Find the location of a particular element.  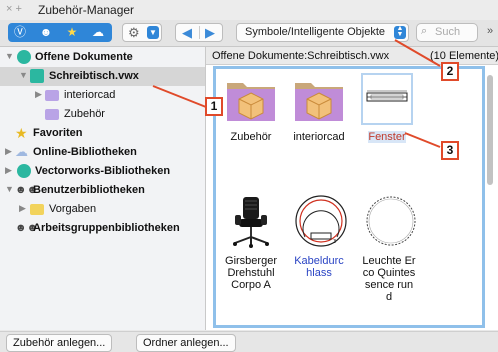

gear-icon: ⚙ is located at coordinates (134, 32).